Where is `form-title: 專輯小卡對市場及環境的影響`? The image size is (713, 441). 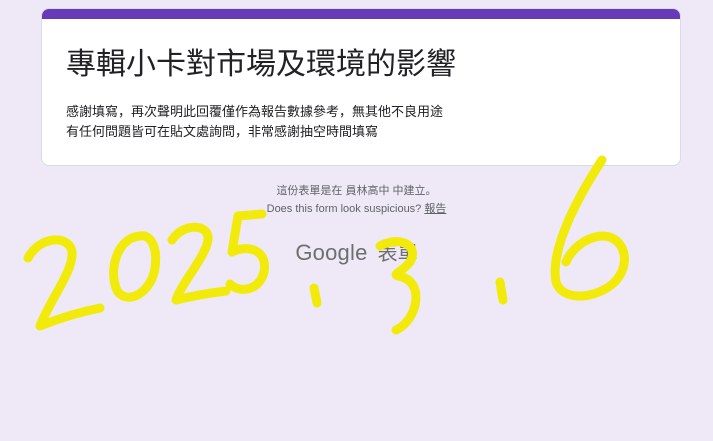 form-title: 專輯小卡對市場及環境的影響 is located at coordinates (261, 64).